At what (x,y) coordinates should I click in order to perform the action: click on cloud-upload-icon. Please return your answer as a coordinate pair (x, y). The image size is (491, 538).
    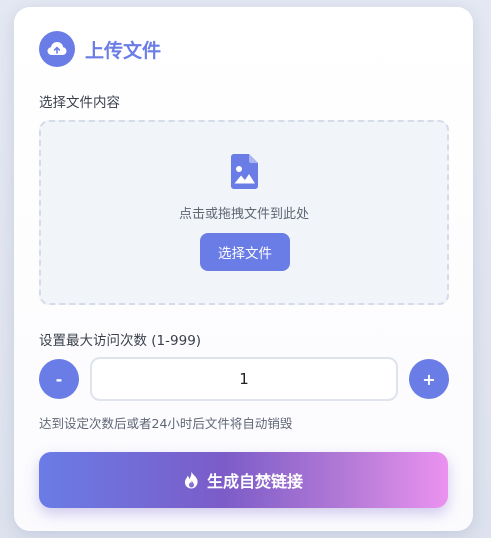
    Looking at the image, I should click on (57, 49).